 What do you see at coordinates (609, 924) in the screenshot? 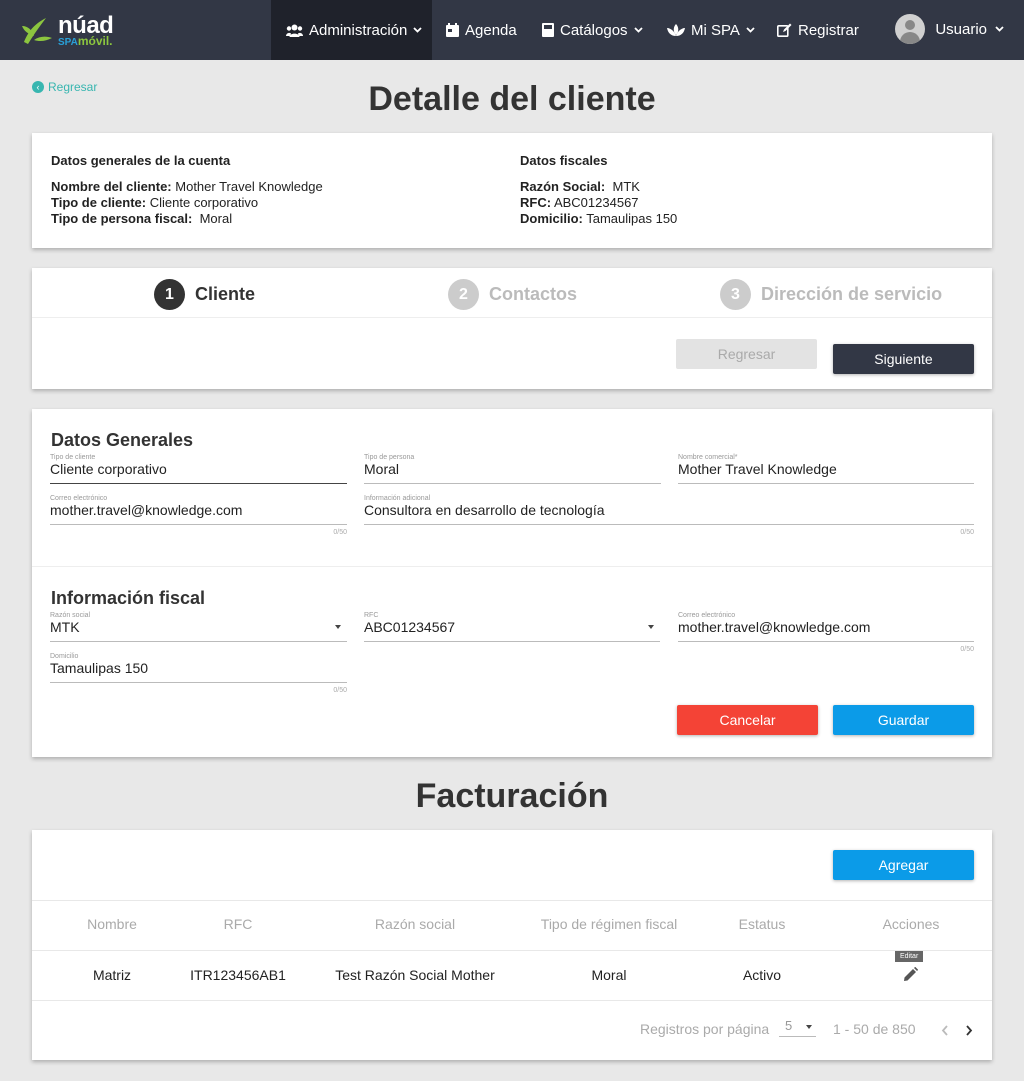
I see `column-header: Tipo de régimen fiscal` at bounding box center [609, 924].